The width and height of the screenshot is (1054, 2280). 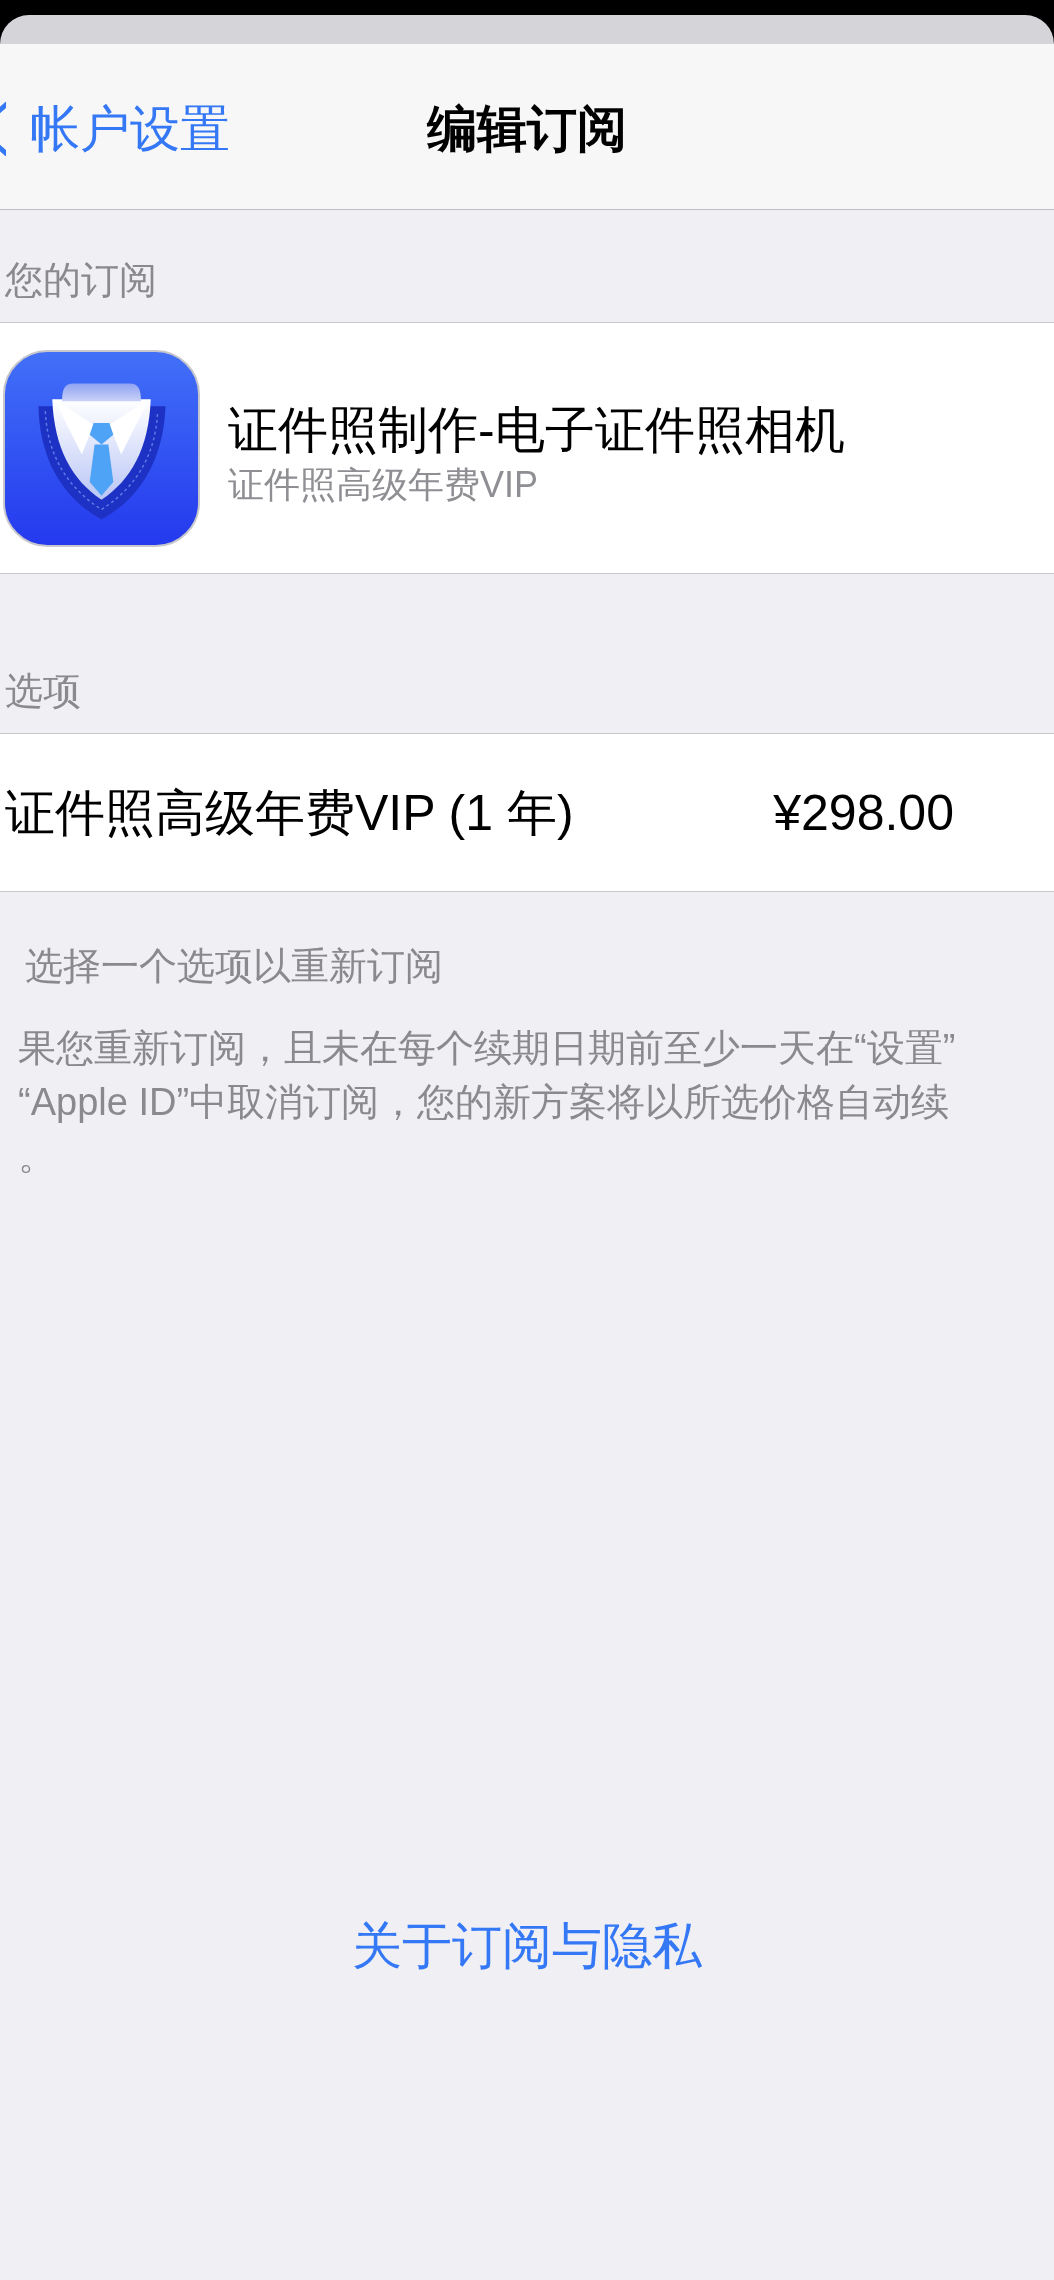 I want to click on app-name: 证件照制作-电子证件照相机, so click(x=536, y=430).